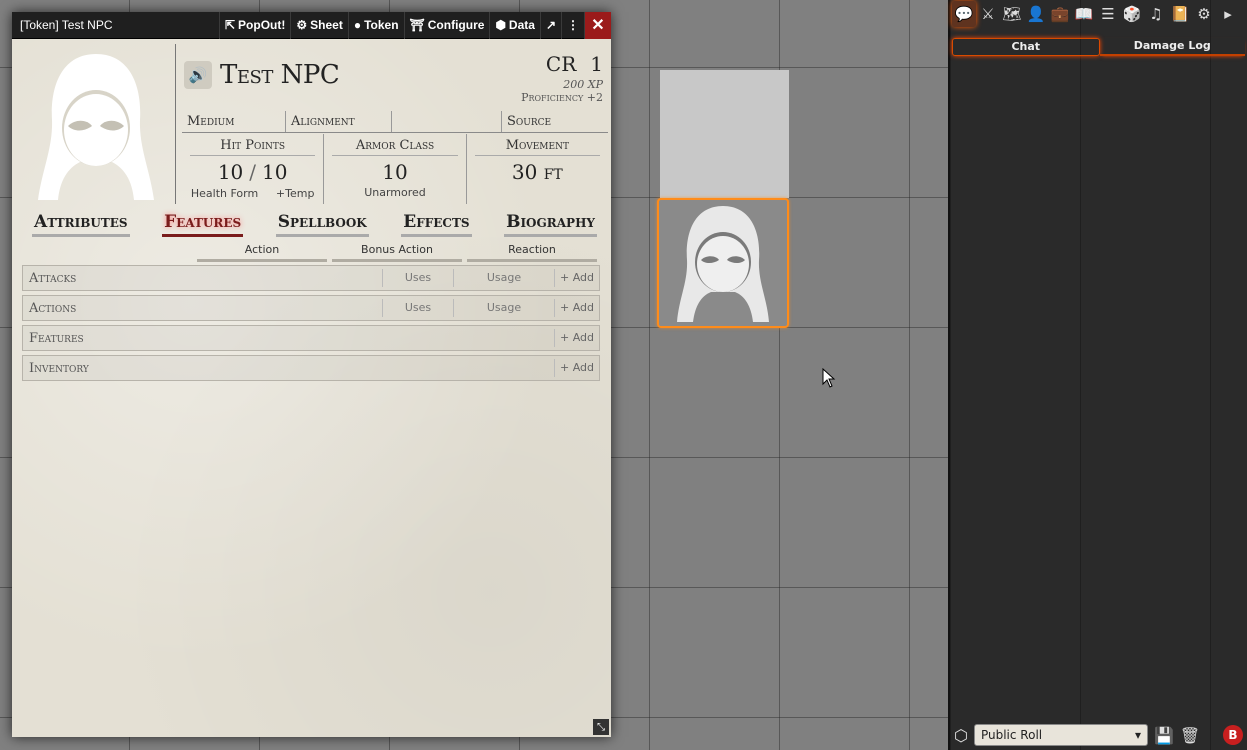 The width and height of the screenshot is (1247, 750). I want to click on mouse-cursor-icon, so click(829, 378).